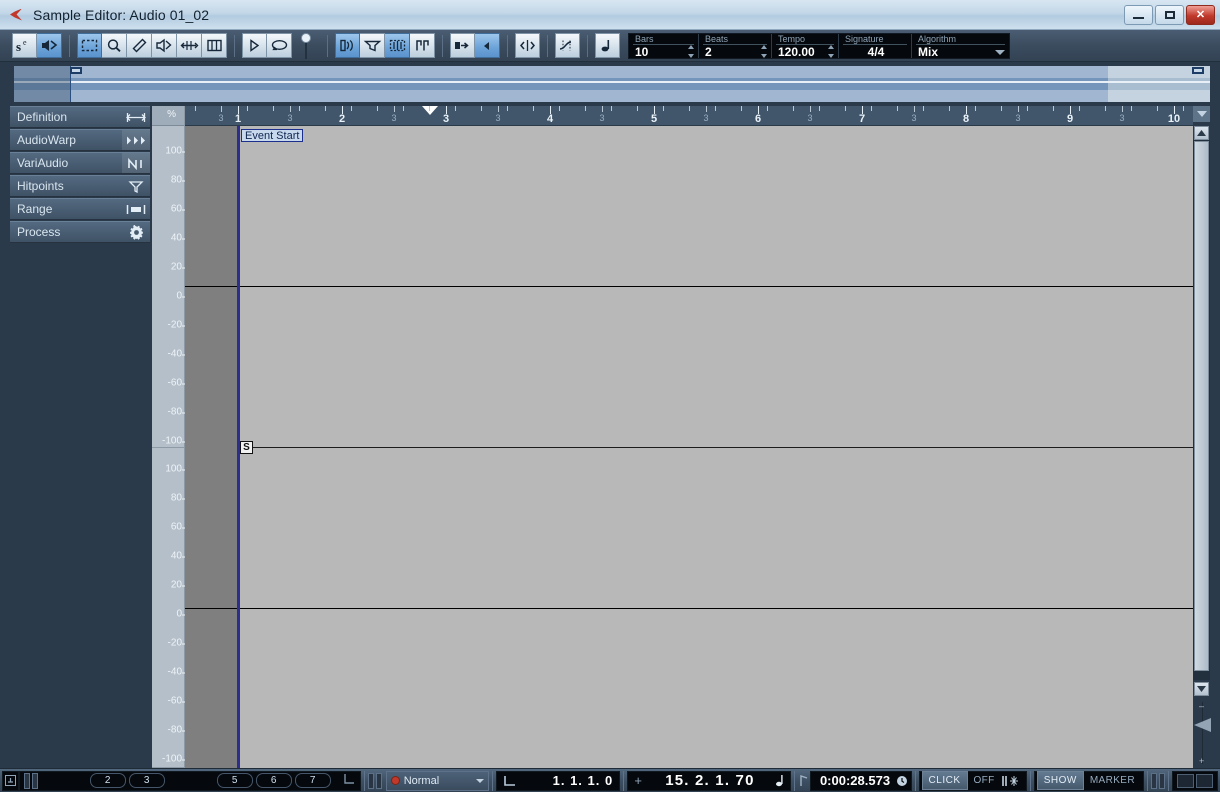 The width and height of the screenshot is (1220, 792). I want to click on marker-button: 3, so click(146, 780).